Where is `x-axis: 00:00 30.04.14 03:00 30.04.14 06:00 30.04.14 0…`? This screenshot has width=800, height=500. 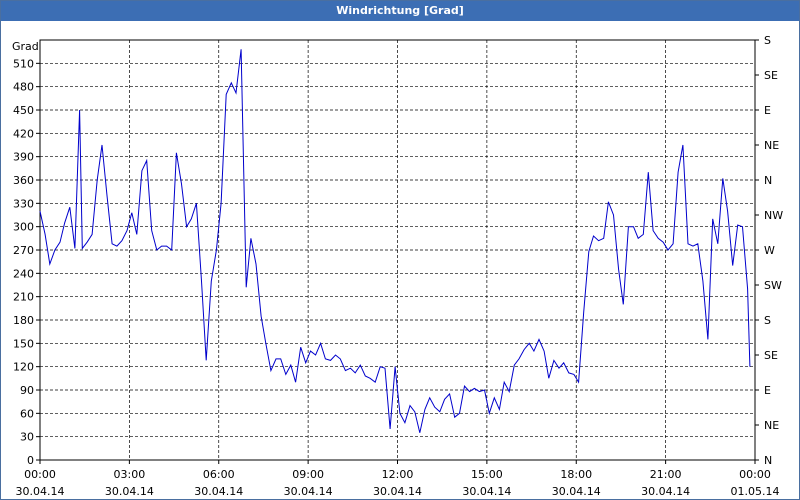
x-axis: 00:00 30.04.14 03:00 30.04.14 06:00 30.04.14 0… is located at coordinates (398, 479).